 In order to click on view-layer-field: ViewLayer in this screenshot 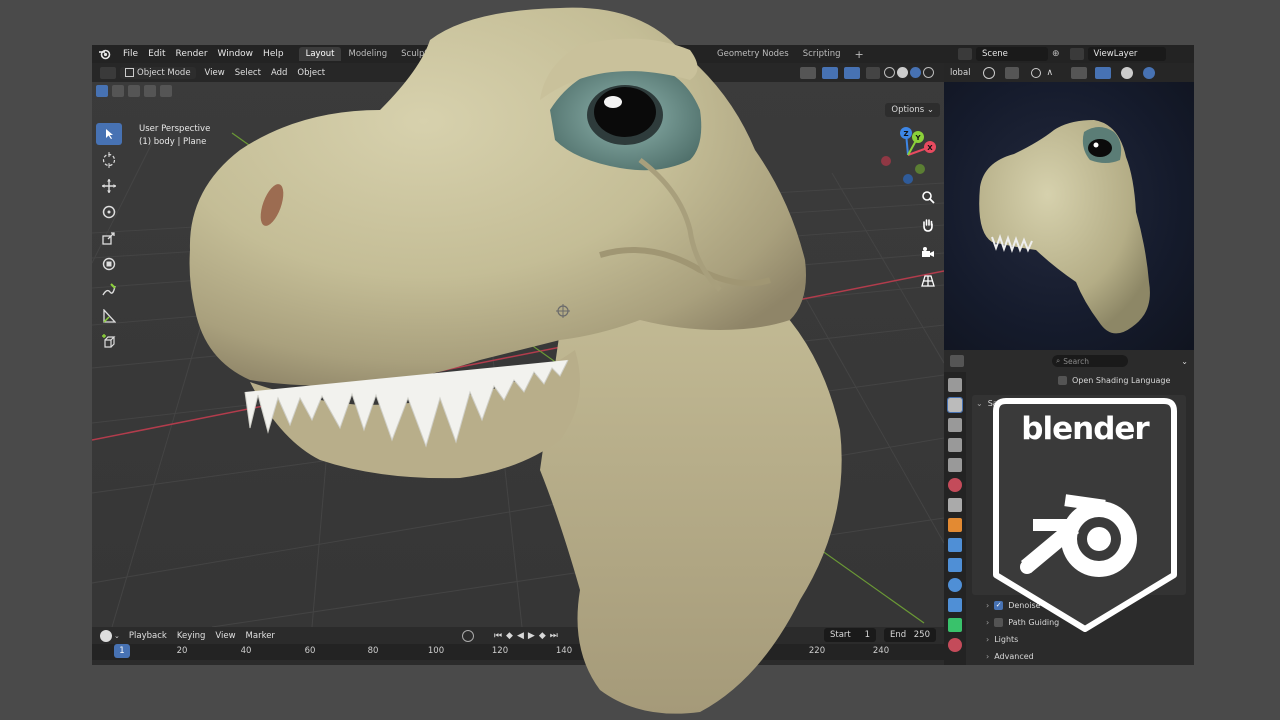, I will do `click(1126, 54)`.